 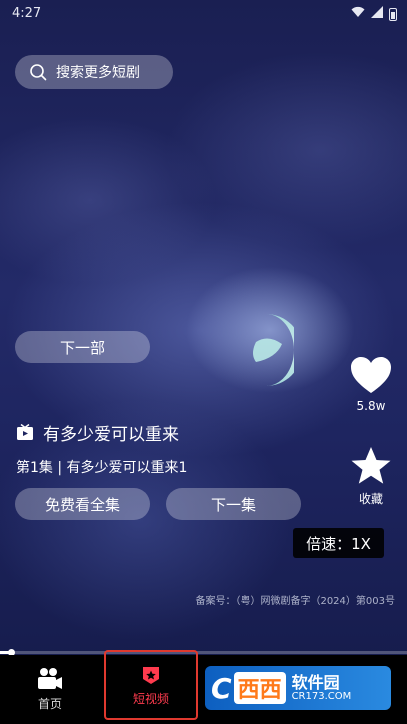 What do you see at coordinates (295, 601) in the screenshot?
I see `record-number: 备案号：（粤）网微剧备字（2024）第003号` at bounding box center [295, 601].